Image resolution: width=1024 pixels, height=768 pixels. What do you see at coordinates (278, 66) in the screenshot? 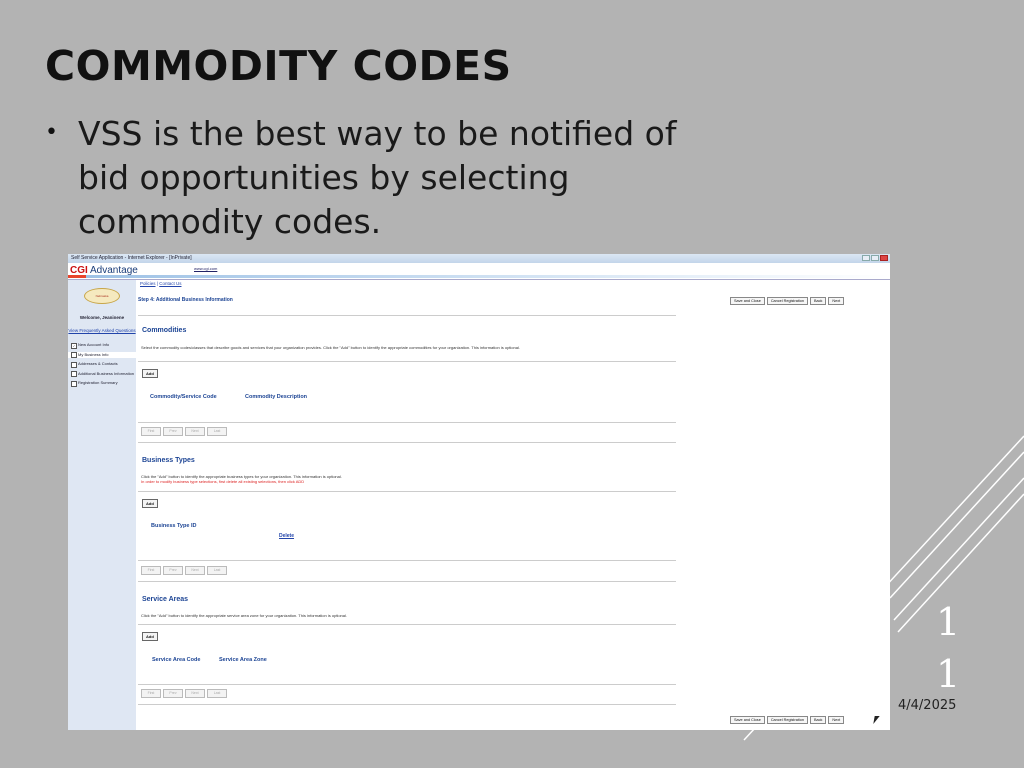
I see `slide-title: COMMODITY CODES` at bounding box center [278, 66].